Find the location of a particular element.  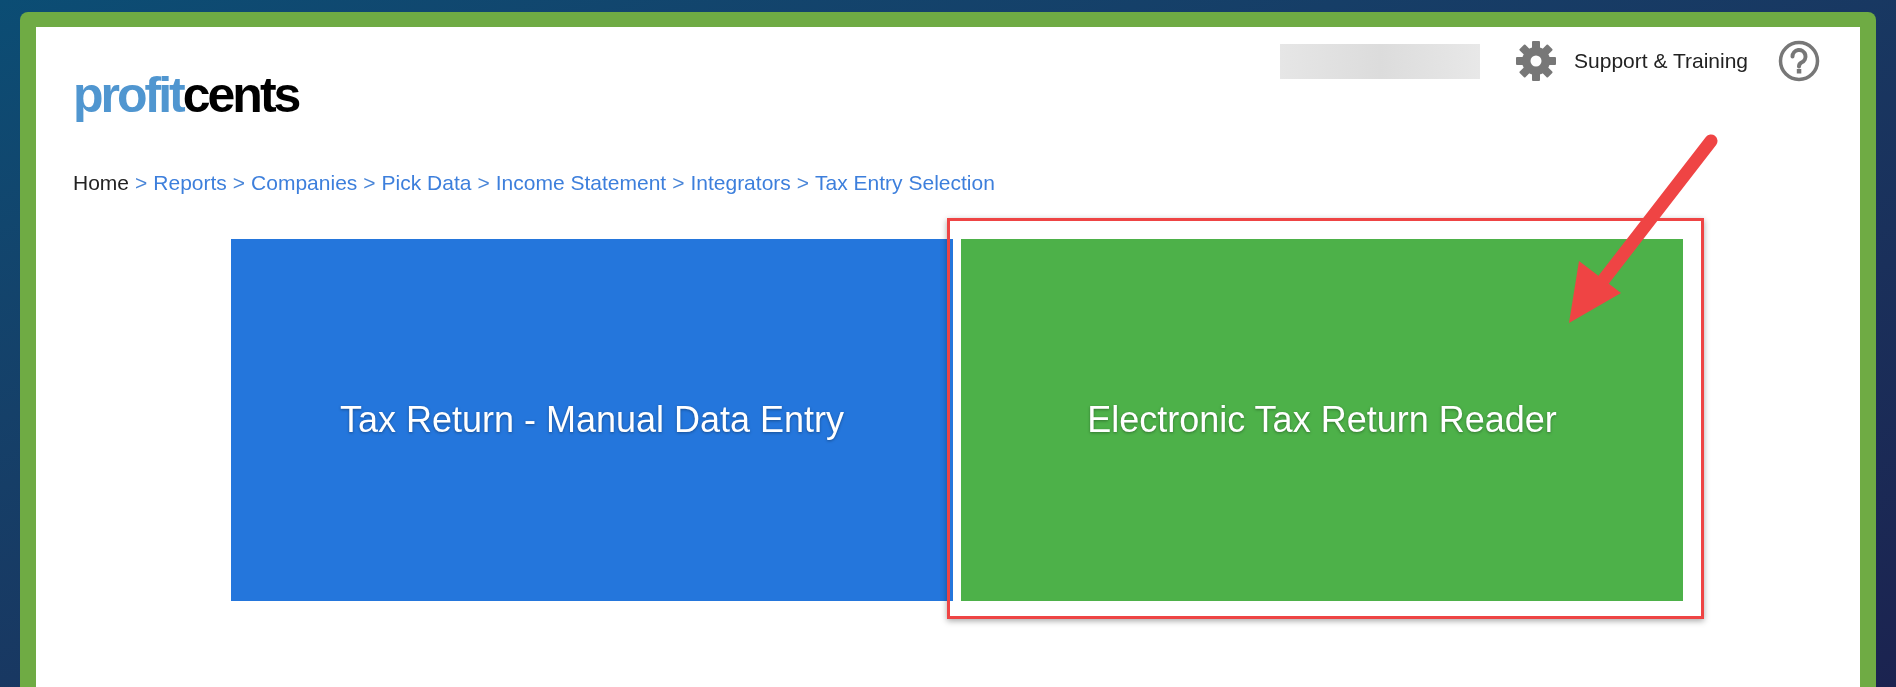

support-training-link: Support & Training is located at coordinates (1661, 61).